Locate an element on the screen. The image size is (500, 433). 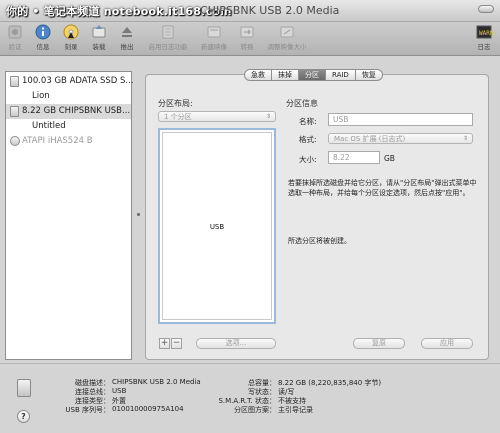
log-icon: WARN is located at coordinates (484, 32).